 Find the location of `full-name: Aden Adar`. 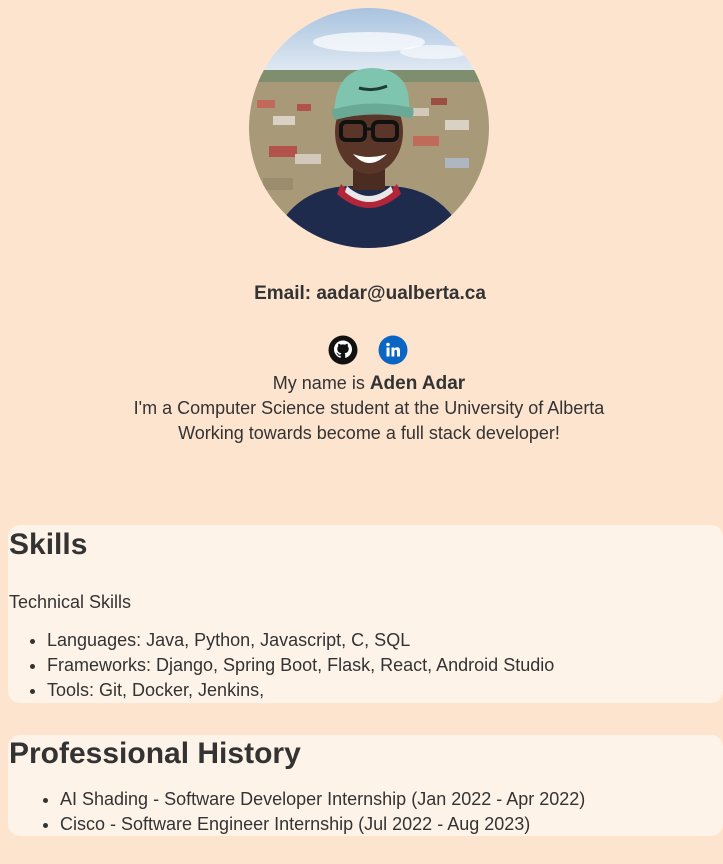

full-name: Aden Adar is located at coordinates (417, 383).